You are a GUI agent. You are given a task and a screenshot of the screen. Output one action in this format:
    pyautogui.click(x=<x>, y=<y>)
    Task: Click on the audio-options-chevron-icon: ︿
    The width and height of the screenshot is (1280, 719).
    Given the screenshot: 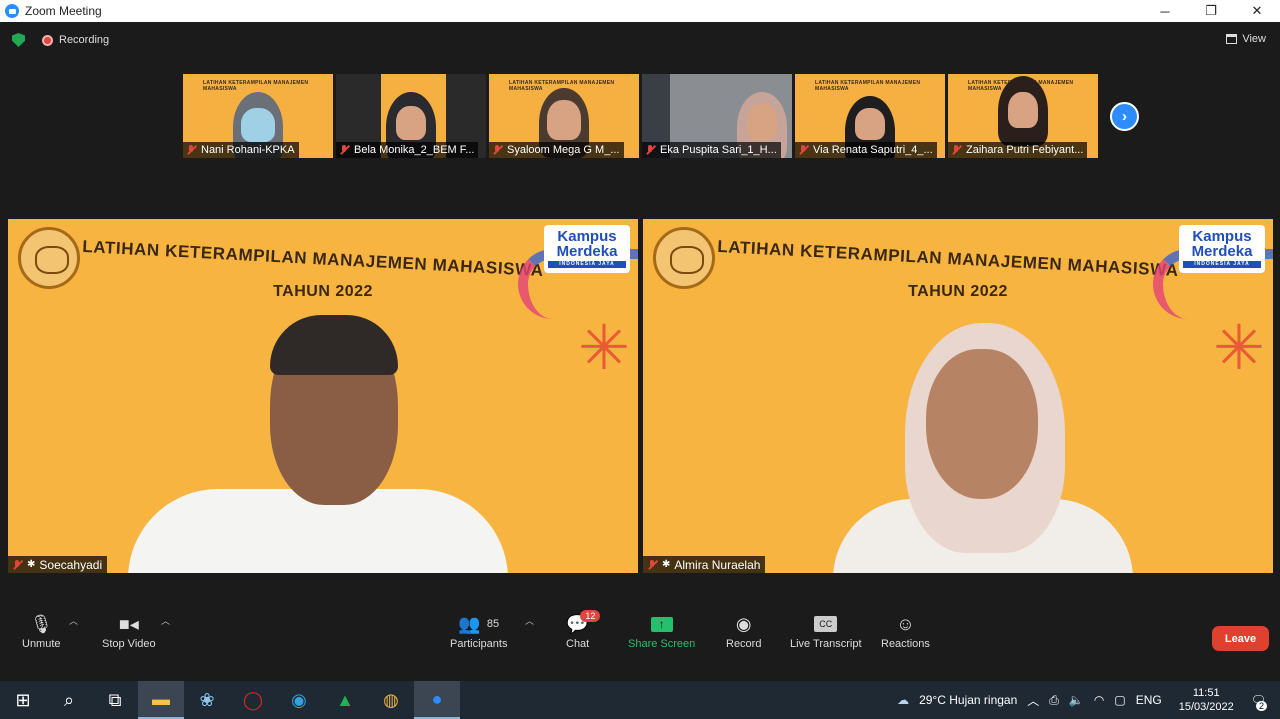 What is the action you would take?
    pyautogui.click(x=73, y=620)
    